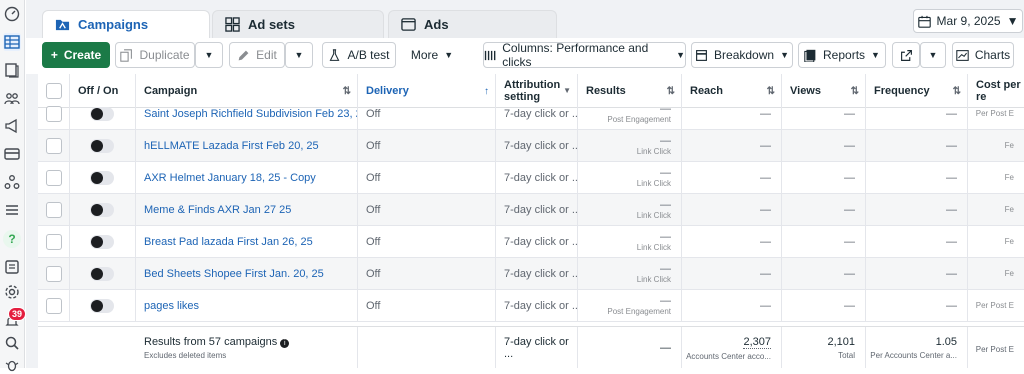  What do you see at coordinates (285, 343) in the screenshot?
I see `info-icon: i` at bounding box center [285, 343].